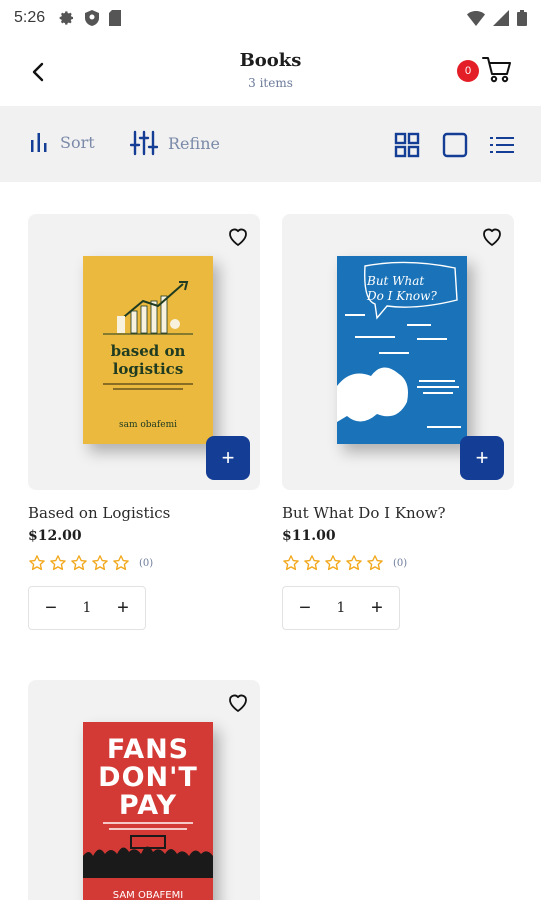 The height and width of the screenshot is (900, 541). Describe the element at coordinates (39, 142) in the screenshot. I see `sort-icon` at that location.